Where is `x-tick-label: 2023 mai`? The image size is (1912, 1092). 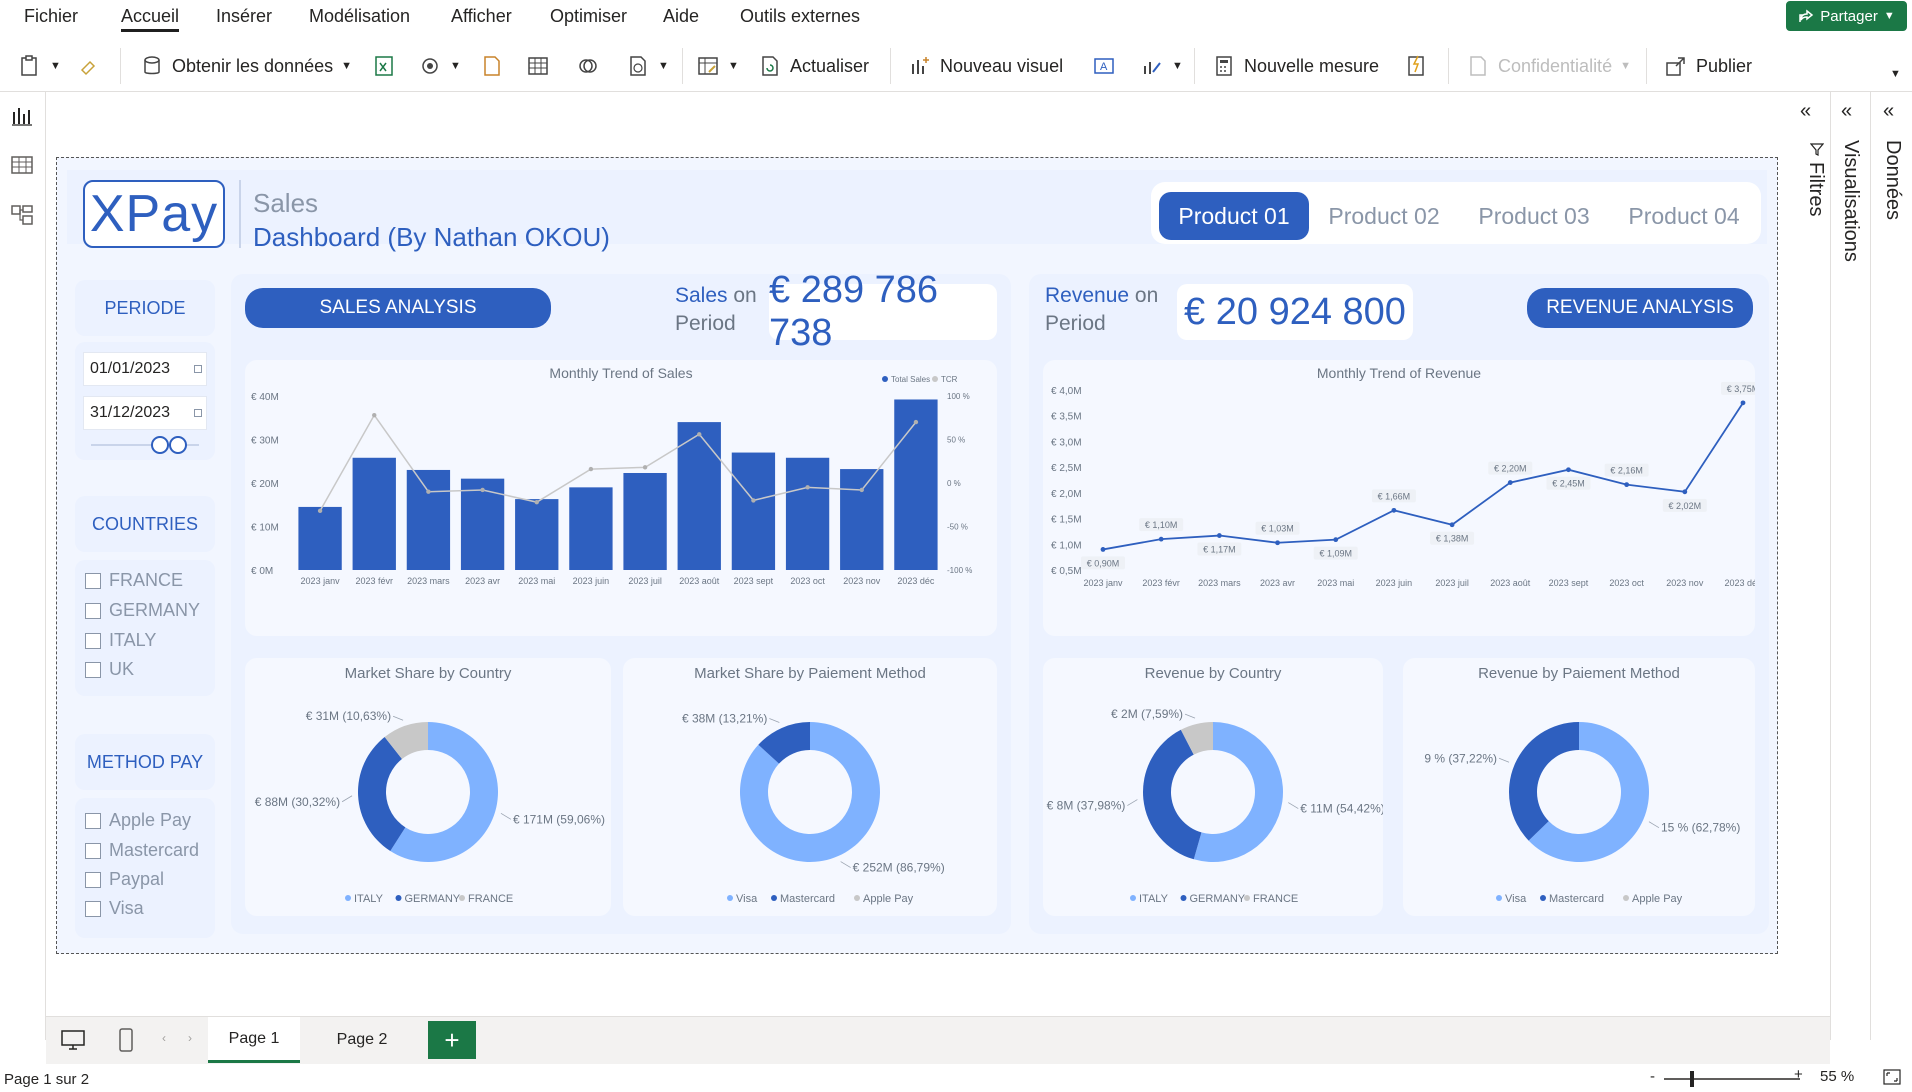
x-tick-label: 2023 mai is located at coordinates (1335, 583).